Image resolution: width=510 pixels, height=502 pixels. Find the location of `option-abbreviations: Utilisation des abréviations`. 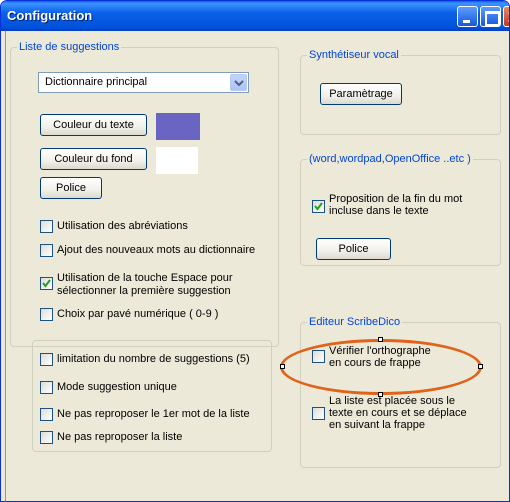

option-abbreviations: Utilisation des abréviations is located at coordinates (155, 226).